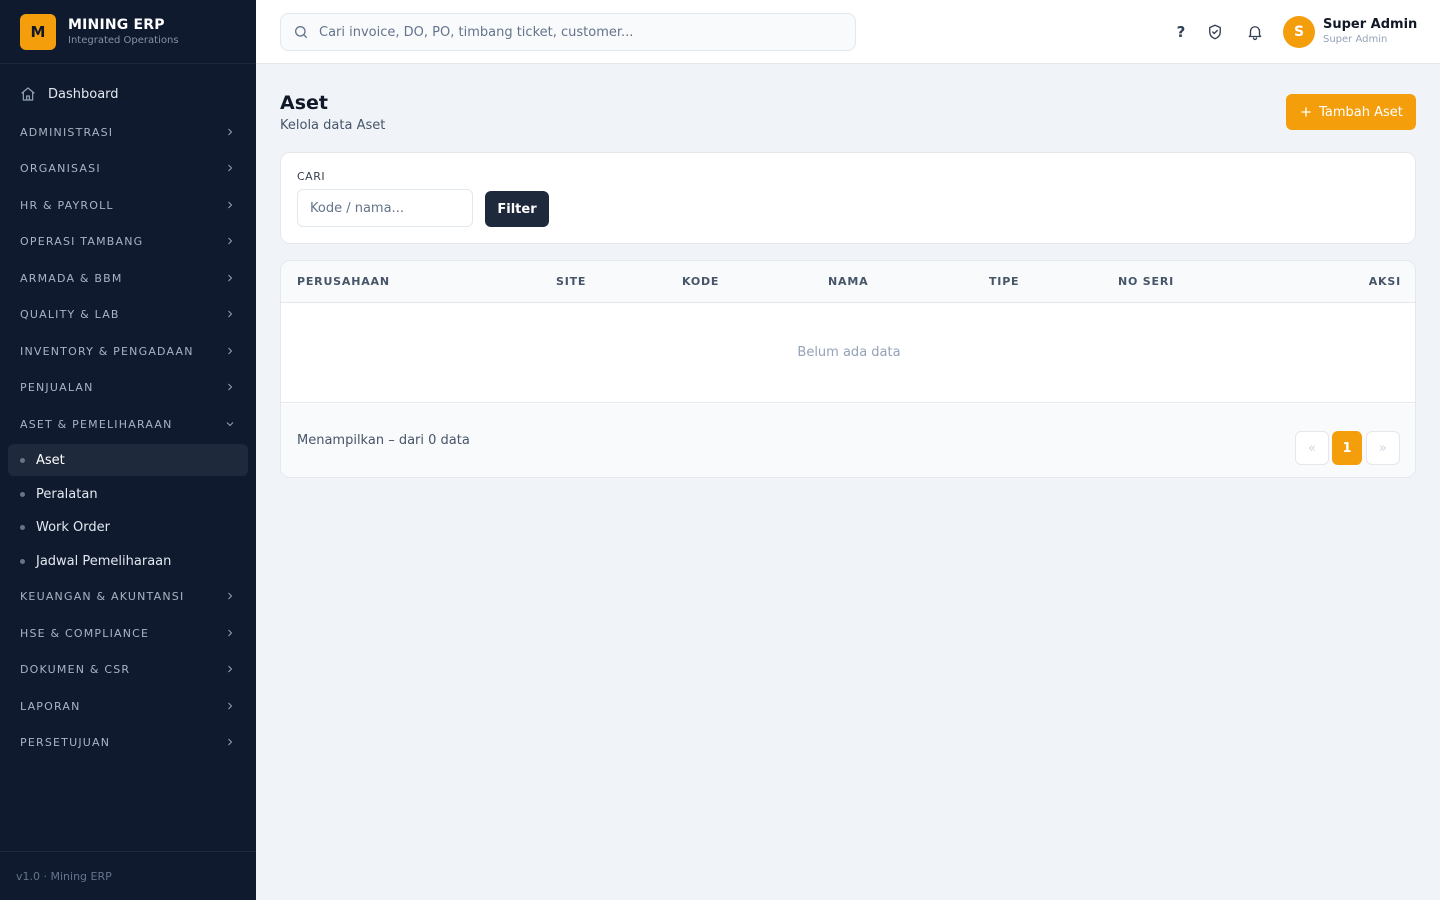  Describe the element at coordinates (71, 278) in the screenshot. I see `section-label: ARMADA & BBM` at that location.